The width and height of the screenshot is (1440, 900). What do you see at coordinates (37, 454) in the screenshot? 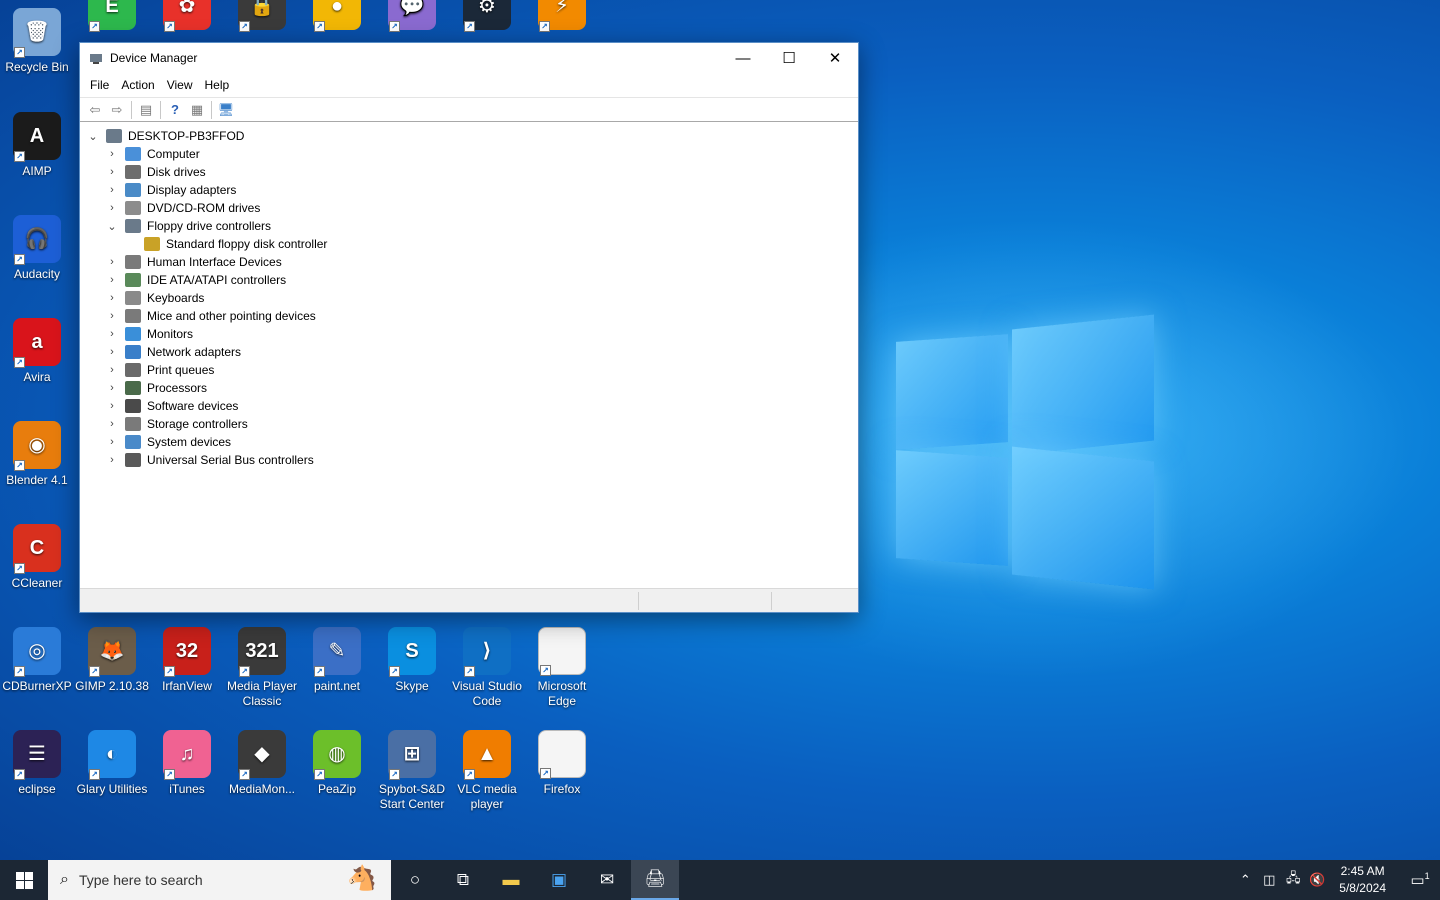
I see `desktop-icon-blender-4-1: ◉ ↗ Blender 4.1` at bounding box center [37, 454].